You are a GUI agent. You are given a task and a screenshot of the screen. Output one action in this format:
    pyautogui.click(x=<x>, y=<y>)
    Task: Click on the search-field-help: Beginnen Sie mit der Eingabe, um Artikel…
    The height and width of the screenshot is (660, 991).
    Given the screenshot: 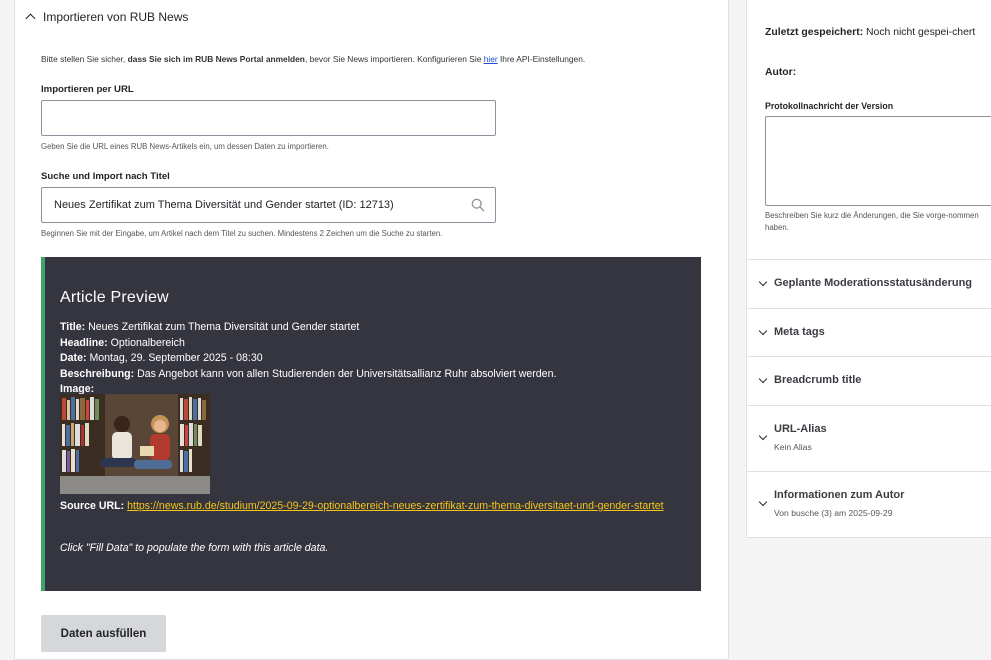 What is the action you would take?
    pyautogui.click(x=242, y=233)
    